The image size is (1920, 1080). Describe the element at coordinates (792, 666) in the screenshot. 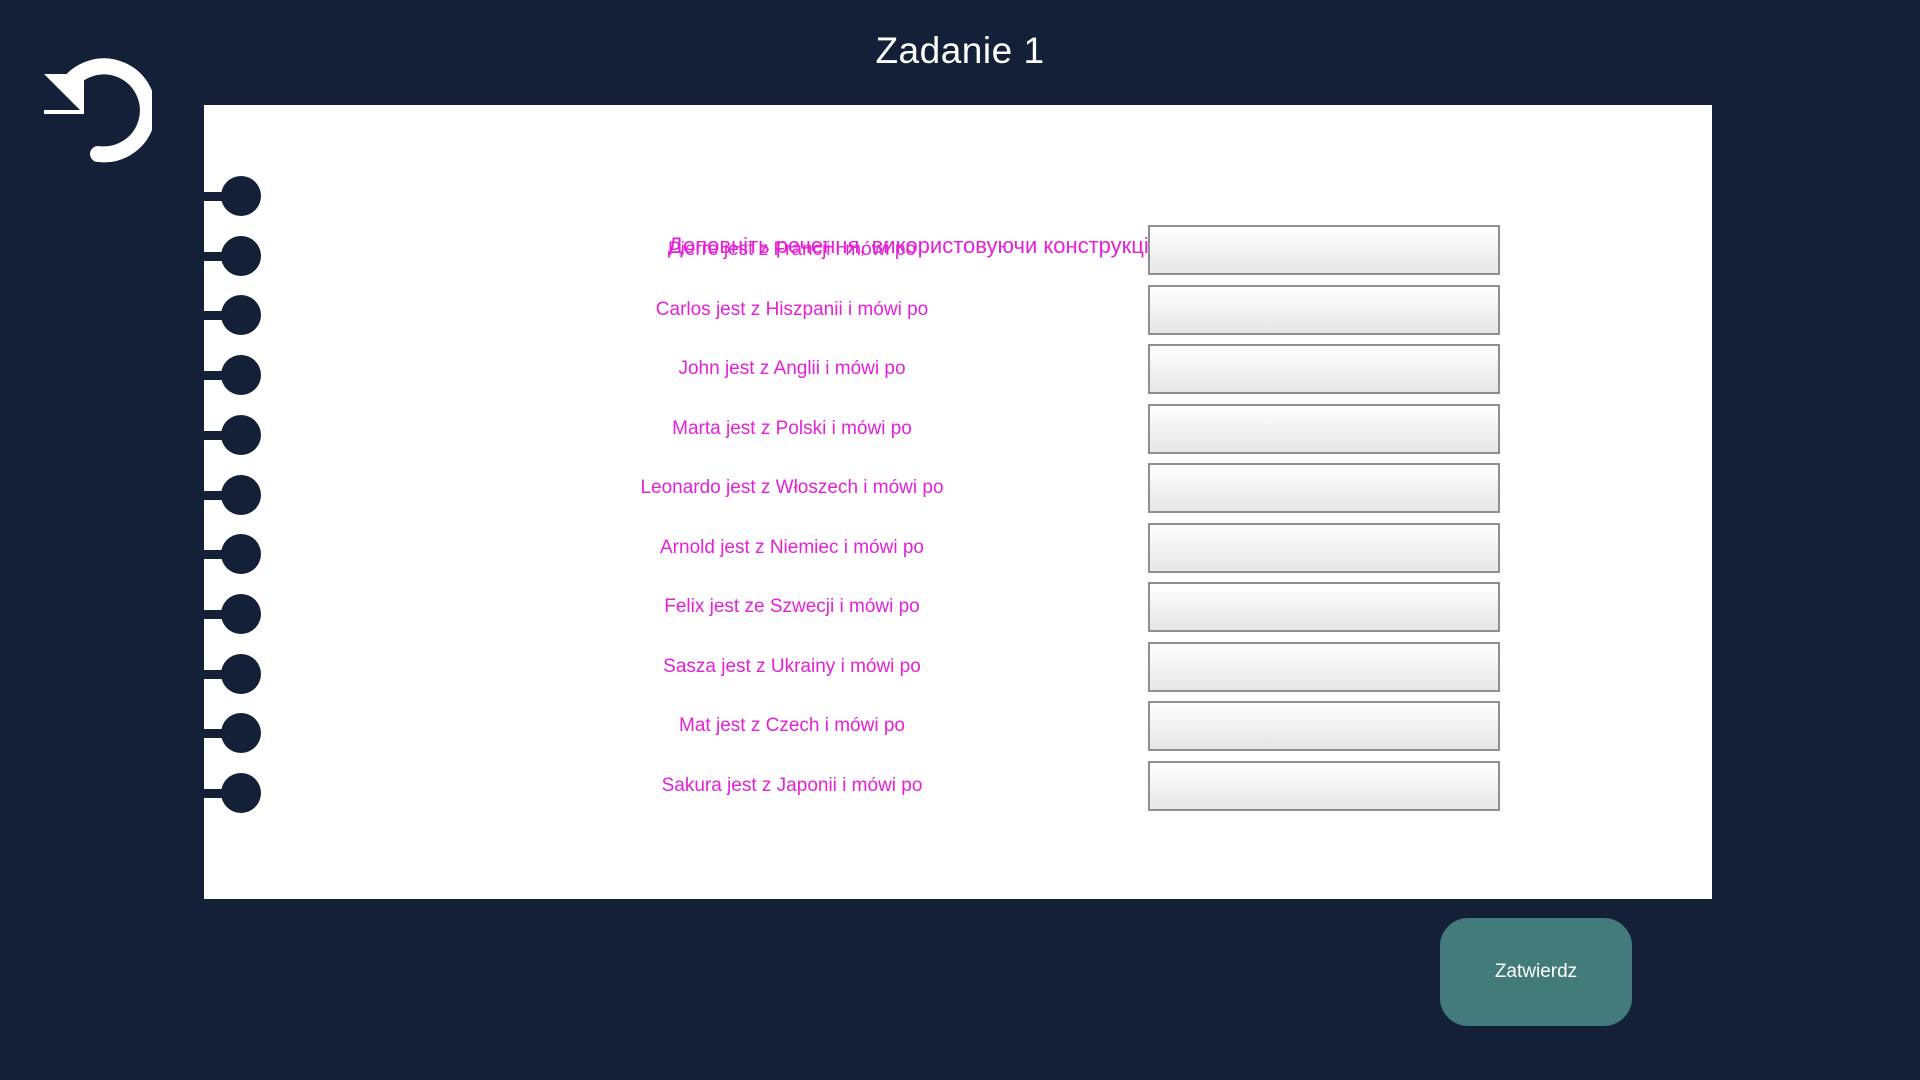

I see `exercise-prompt: Sasza jest z Ukrainy i mówi po` at that location.